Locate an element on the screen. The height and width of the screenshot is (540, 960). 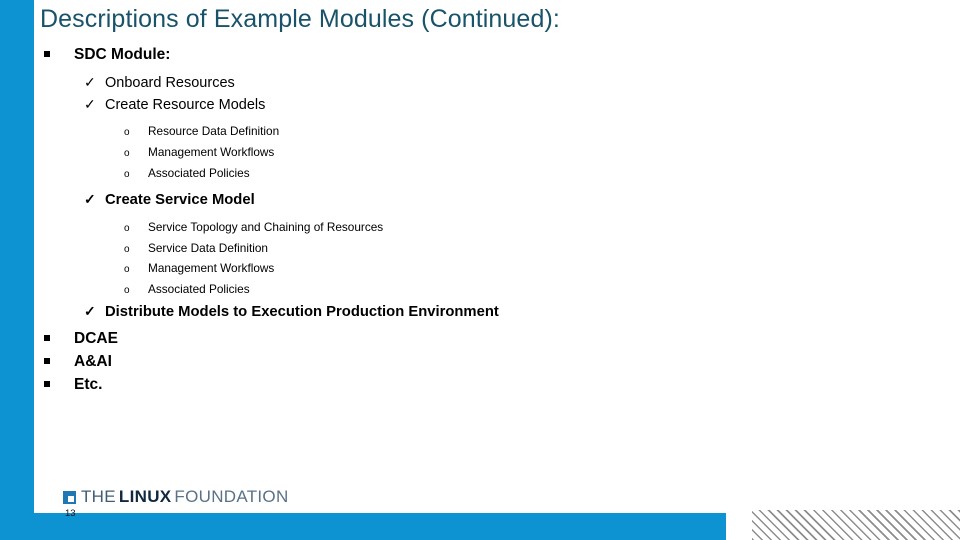
list-item: ✓ Create Resource Models is located at coordinates (400, 105).